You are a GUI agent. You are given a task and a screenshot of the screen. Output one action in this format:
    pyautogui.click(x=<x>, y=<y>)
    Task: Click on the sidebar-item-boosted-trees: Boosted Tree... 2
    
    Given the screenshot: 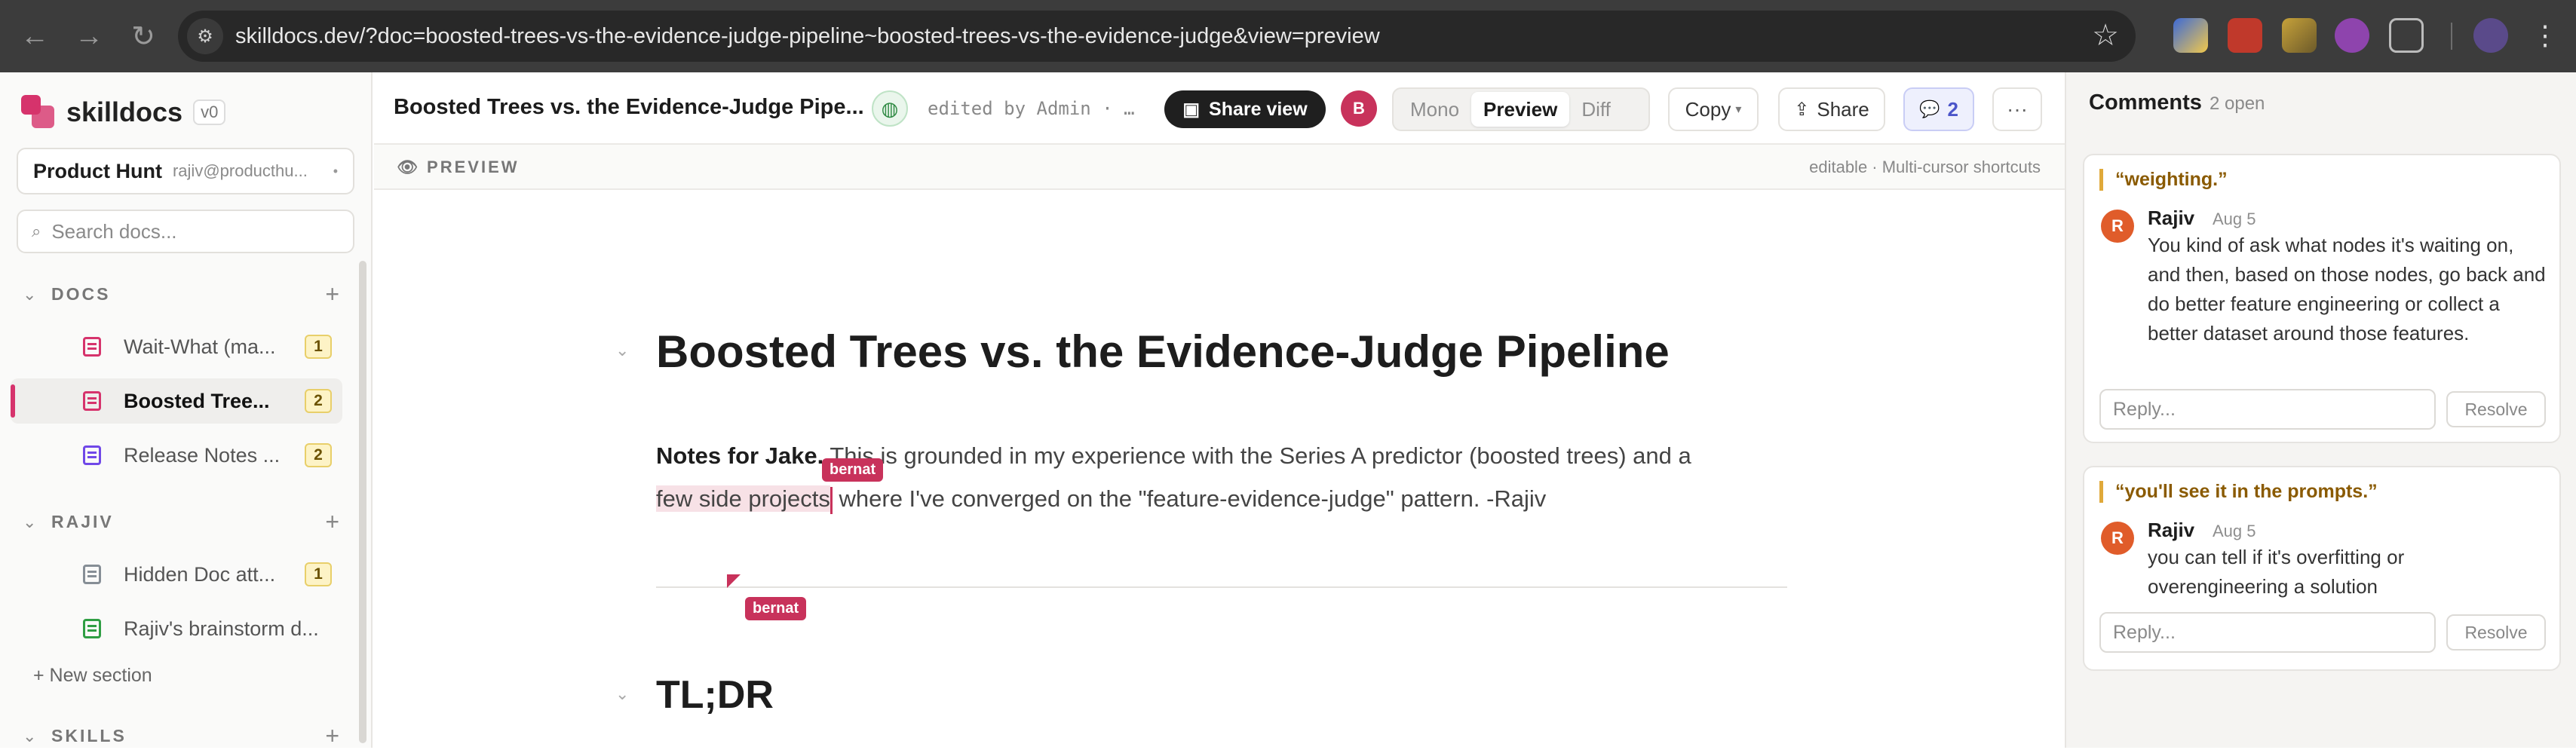 What is the action you would take?
    pyautogui.click(x=176, y=401)
    